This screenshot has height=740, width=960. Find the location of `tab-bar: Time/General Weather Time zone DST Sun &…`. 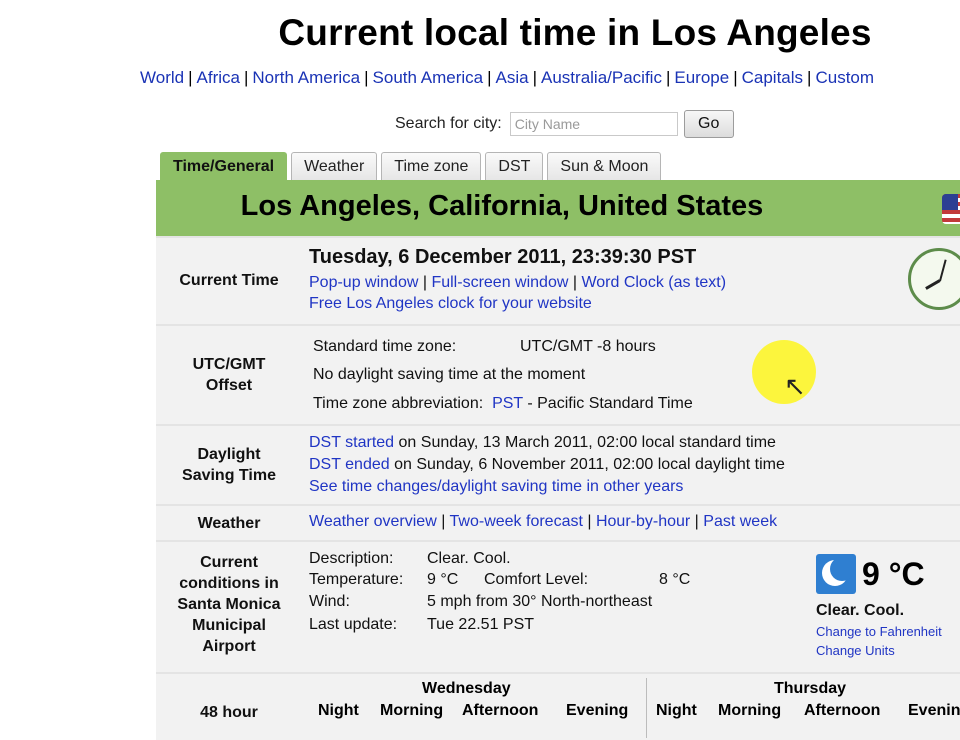

tab-bar: Time/General Weather Time zone DST Sun &… is located at coordinates (411, 166).